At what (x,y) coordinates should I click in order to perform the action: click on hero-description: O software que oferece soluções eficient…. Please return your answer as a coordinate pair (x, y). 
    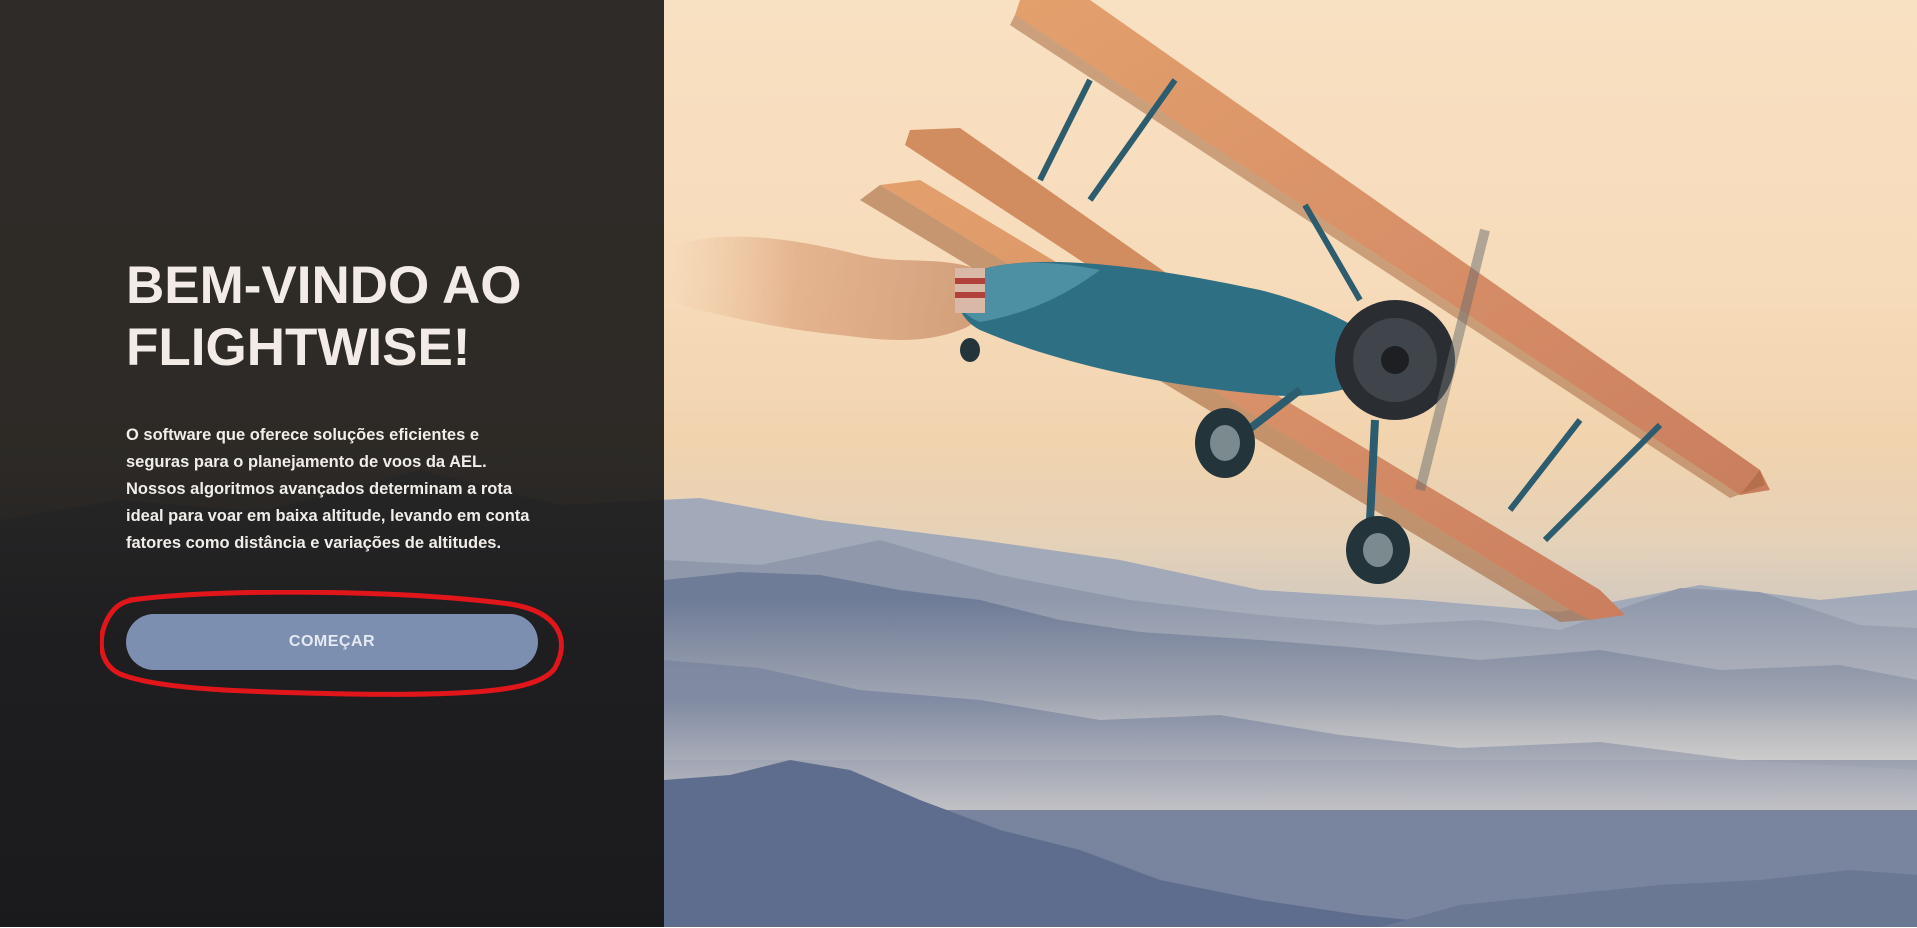
    Looking at the image, I should click on (328, 489).